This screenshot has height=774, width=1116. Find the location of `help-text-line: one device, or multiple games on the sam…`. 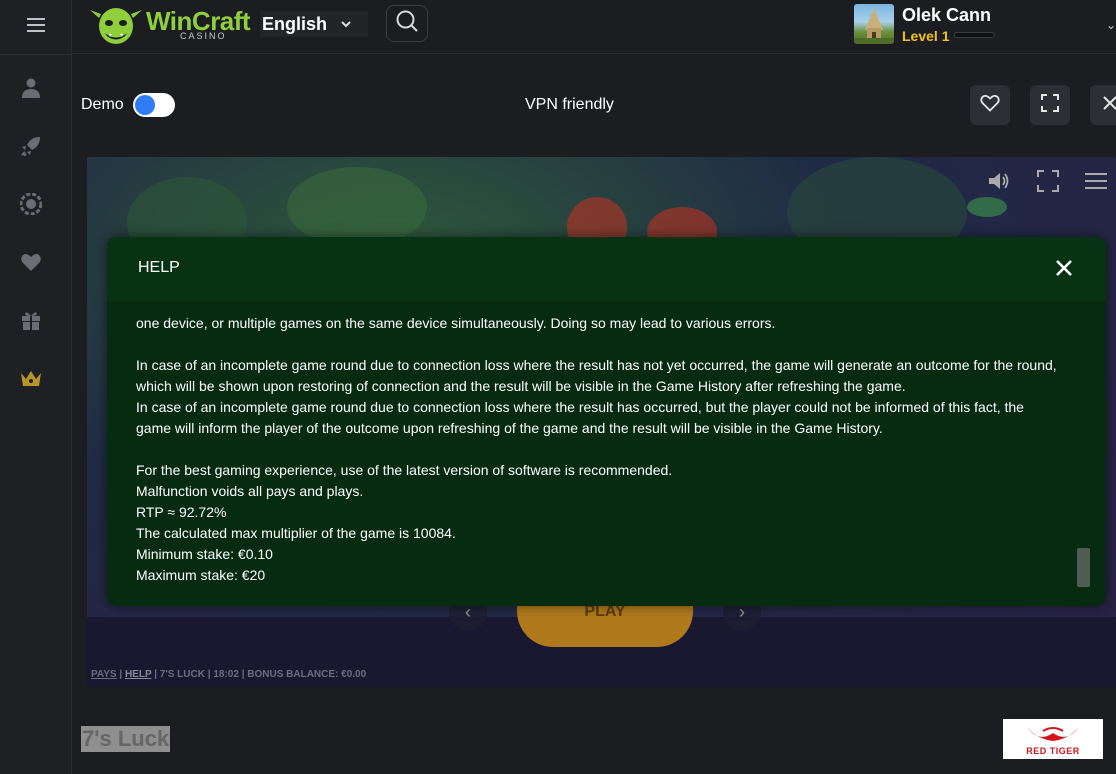

help-text-line: one device, or multiple games on the sam… is located at coordinates (456, 323).